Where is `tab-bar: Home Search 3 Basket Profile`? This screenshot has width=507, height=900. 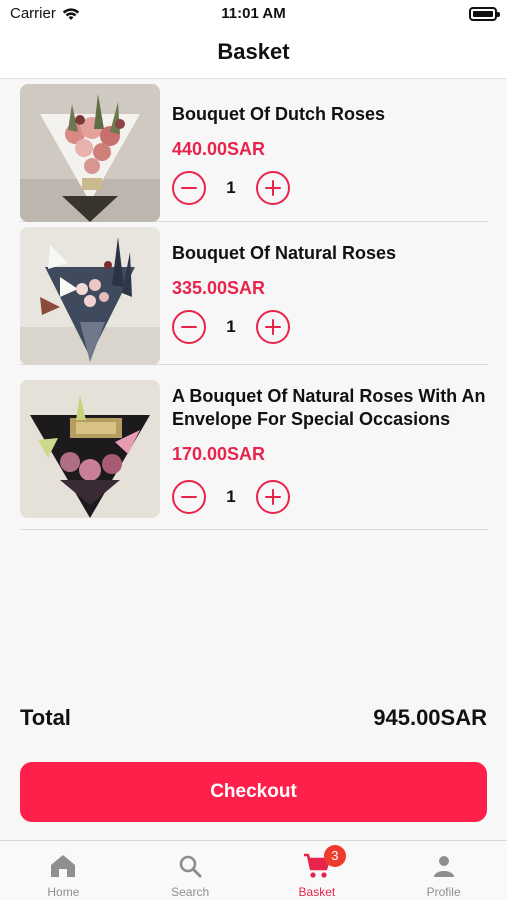 tab-bar: Home Search 3 Basket Profile is located at coordinates (253, 870).